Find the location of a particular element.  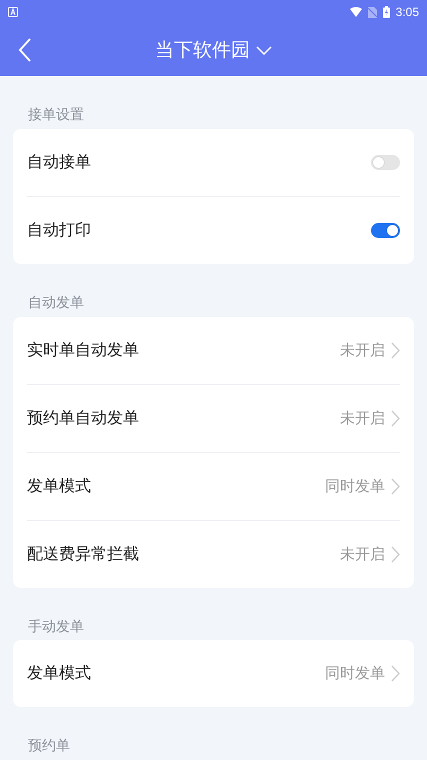

setting-label: 预约单自动发单 is located at coordinates (83, 418).